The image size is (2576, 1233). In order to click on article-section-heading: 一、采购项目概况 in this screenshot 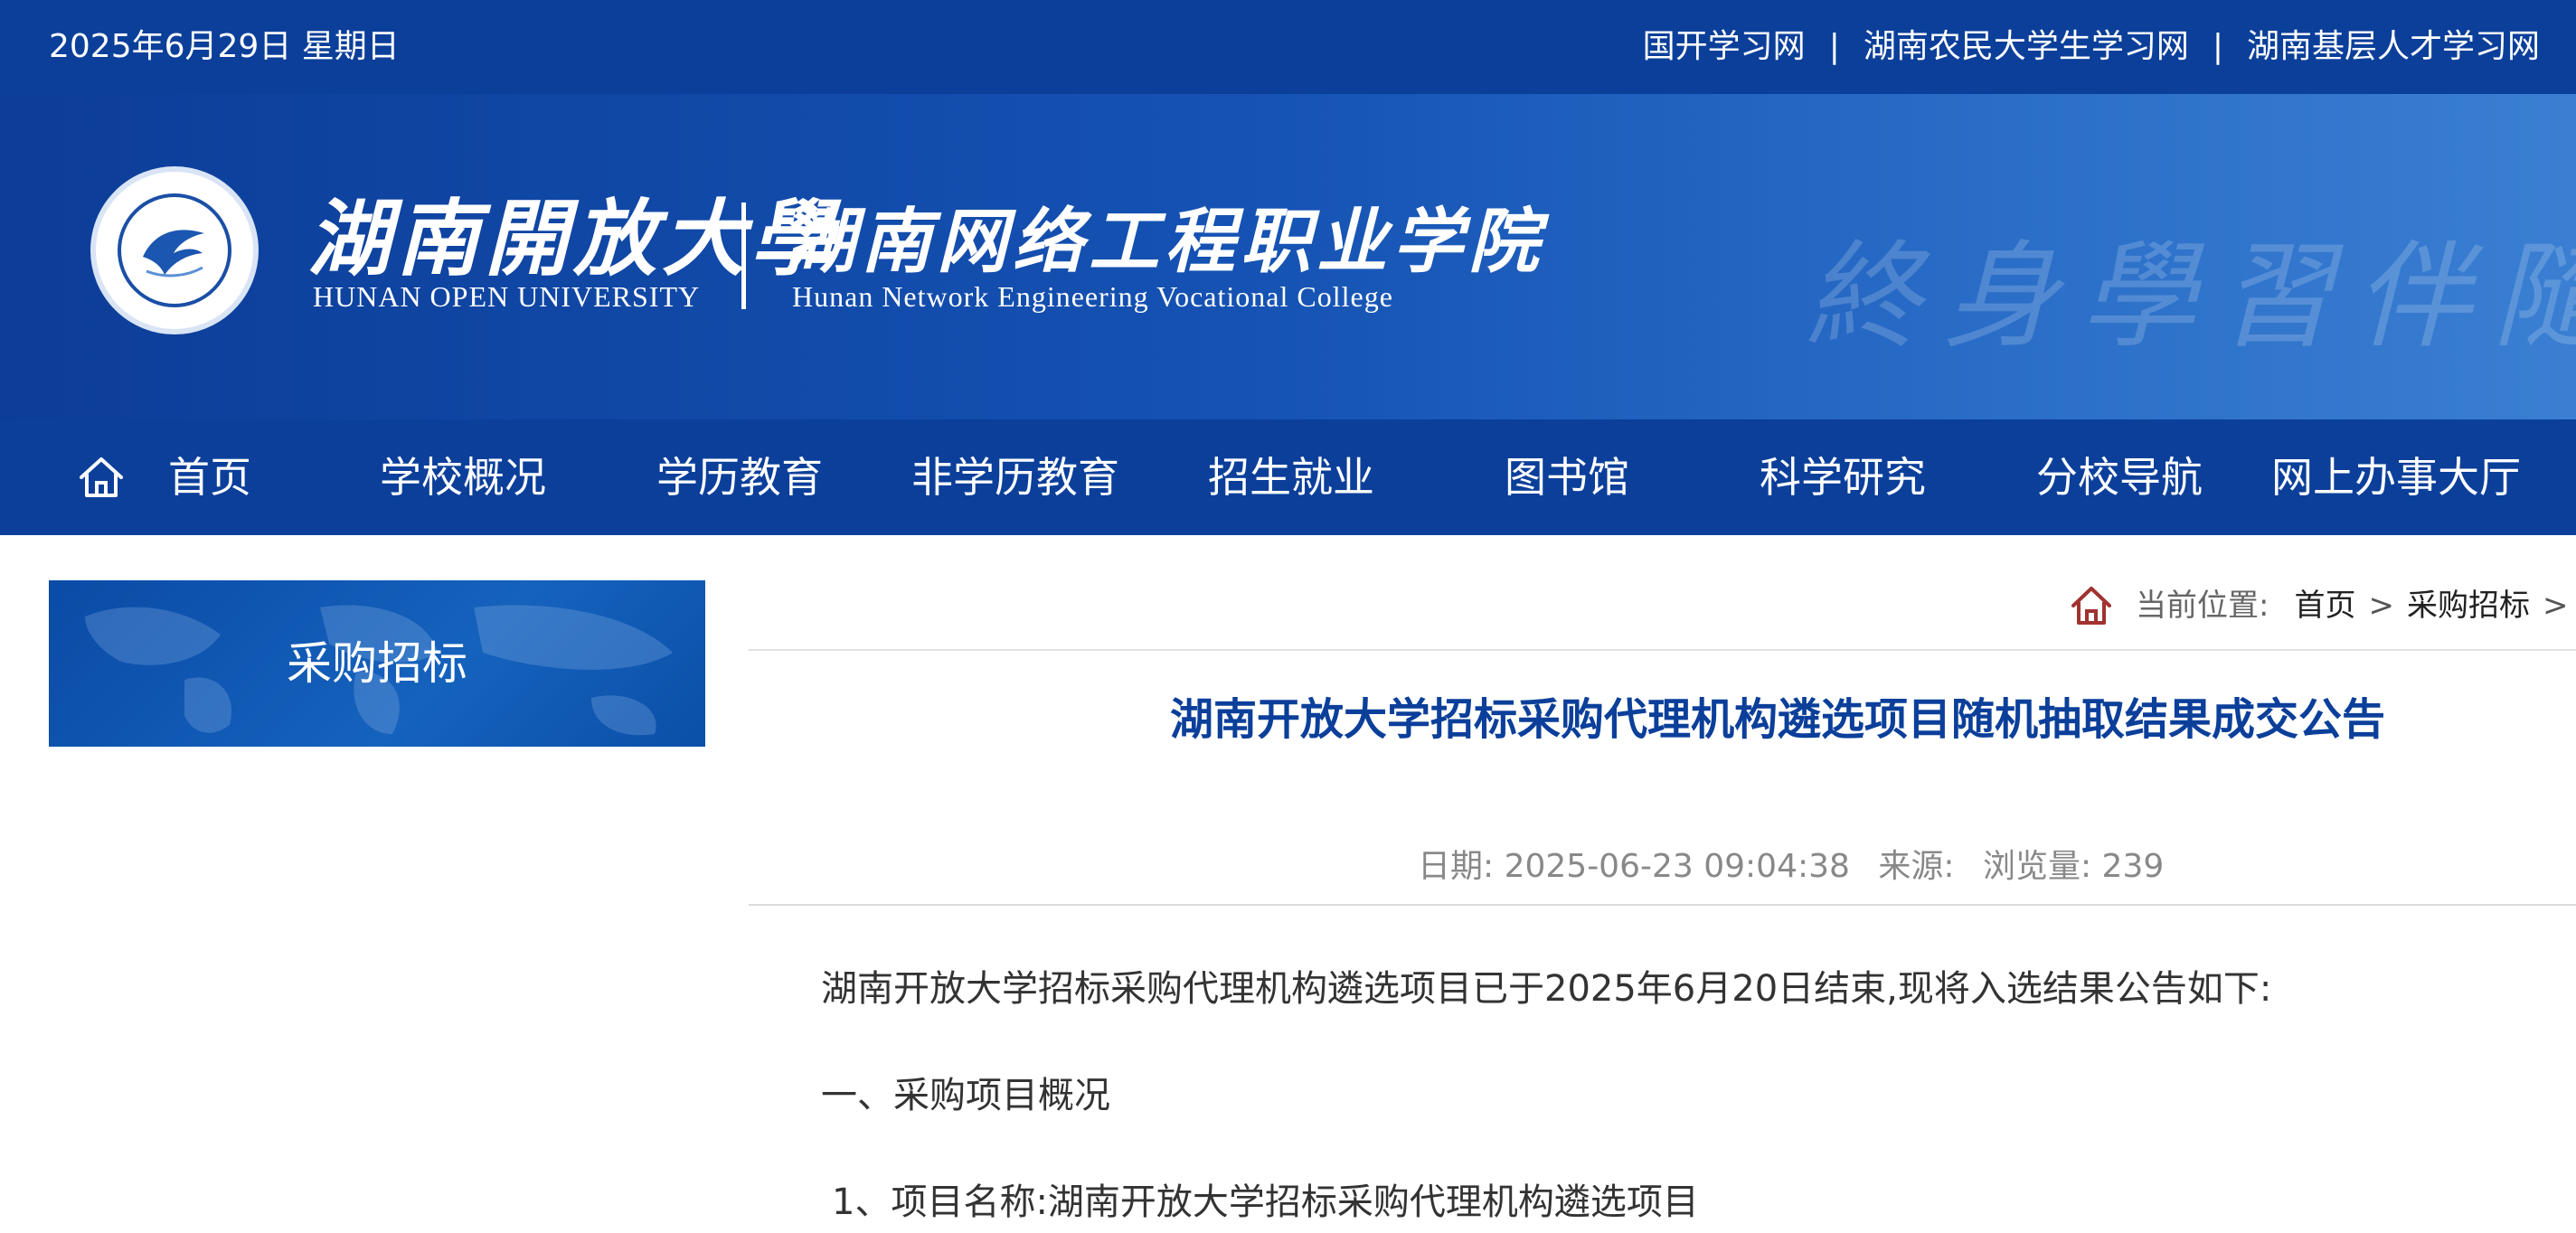, I will do `click(966, 1095)`.